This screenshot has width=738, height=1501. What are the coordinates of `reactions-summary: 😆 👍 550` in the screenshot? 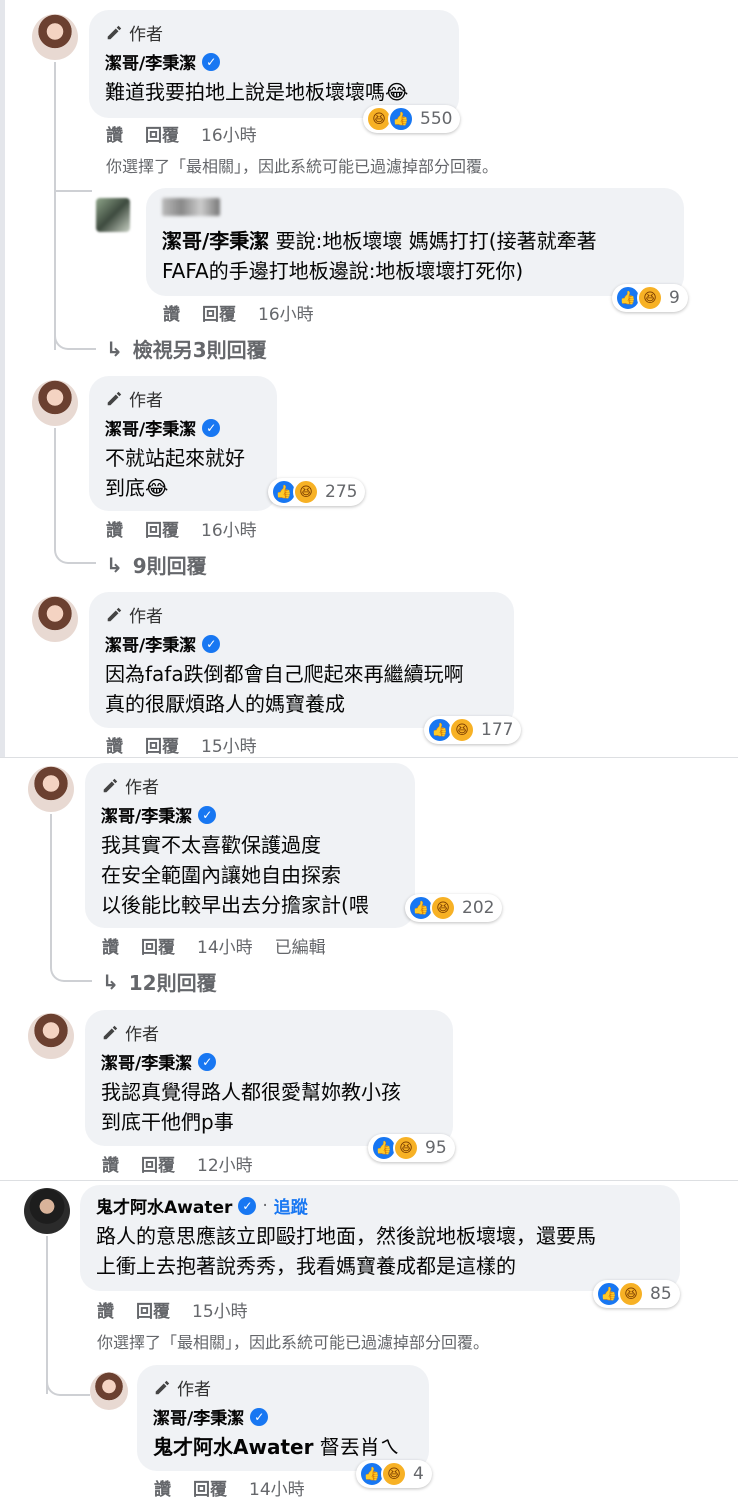 It's located at (412, 119).